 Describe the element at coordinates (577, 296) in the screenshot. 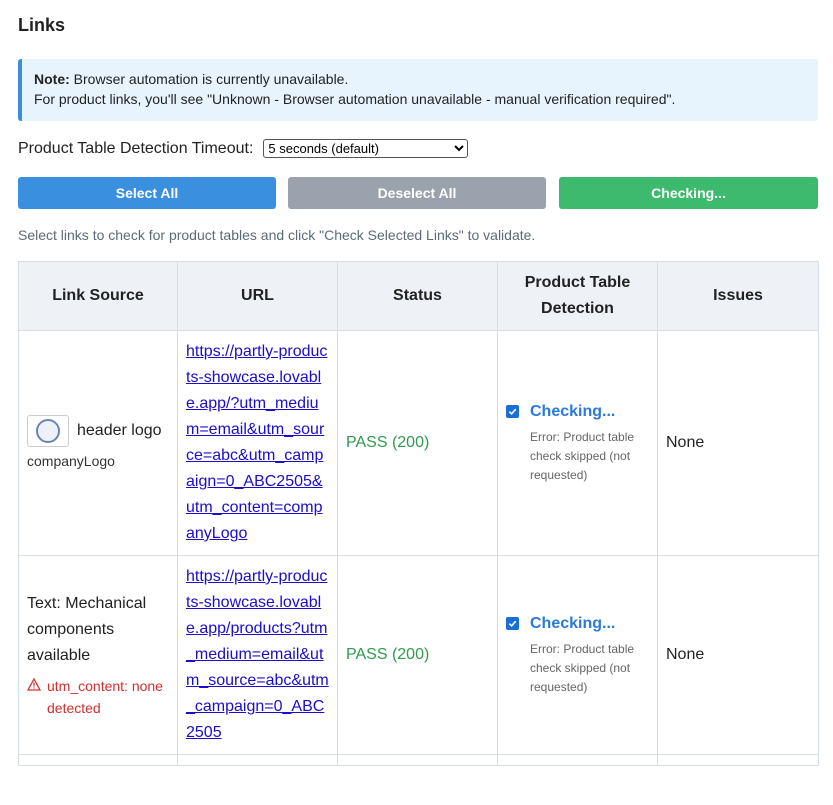

I see `header-product-table-detection: Product Table Detection` at that location.